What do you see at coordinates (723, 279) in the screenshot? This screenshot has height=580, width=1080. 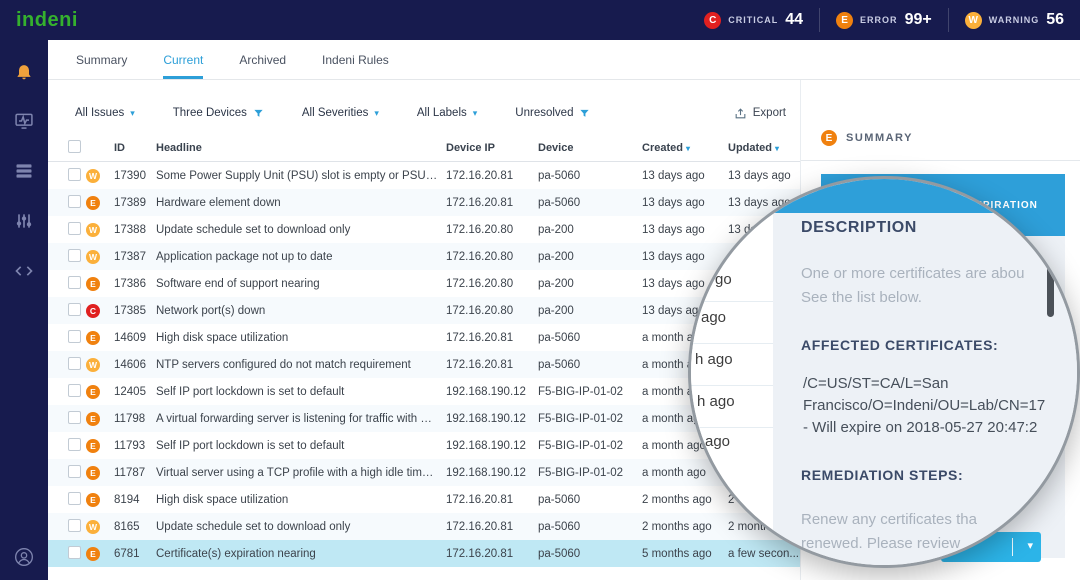 I see `magnified-text-fragment: go` at bounding box center [723, 279].